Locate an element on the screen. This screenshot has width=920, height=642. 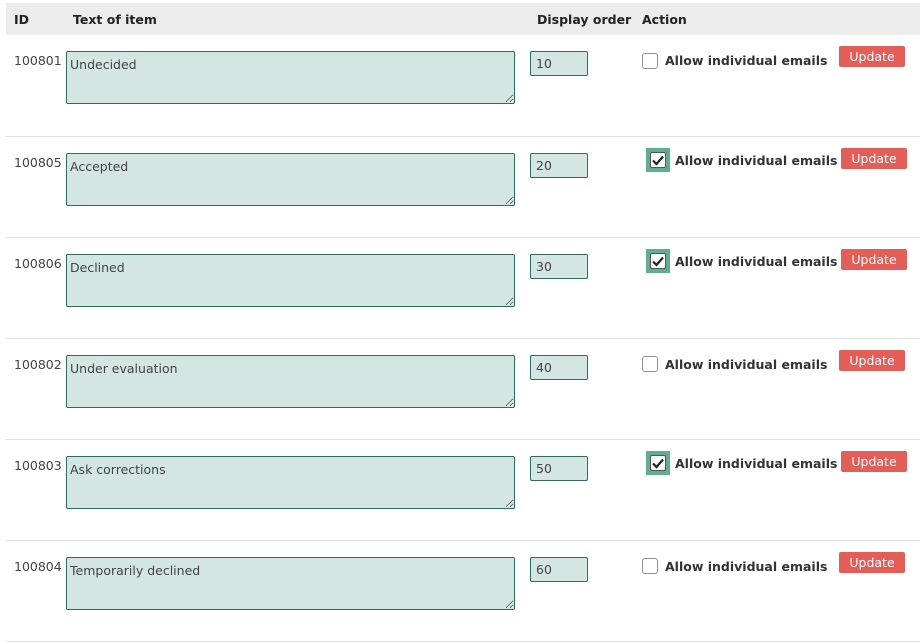
item-text-field: Temporarily declined is located at coordinates (290, 583).